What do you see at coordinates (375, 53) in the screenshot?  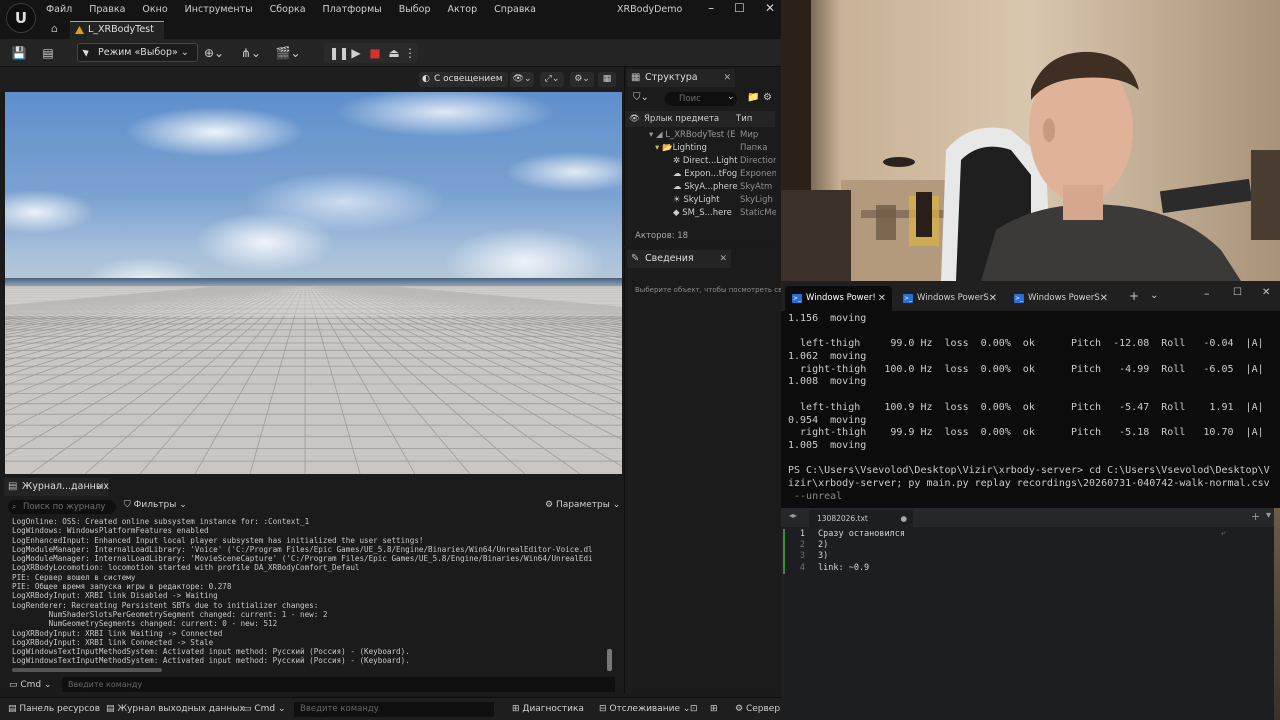 I see `stop-icon: ■` at bounding box center [375, 53].